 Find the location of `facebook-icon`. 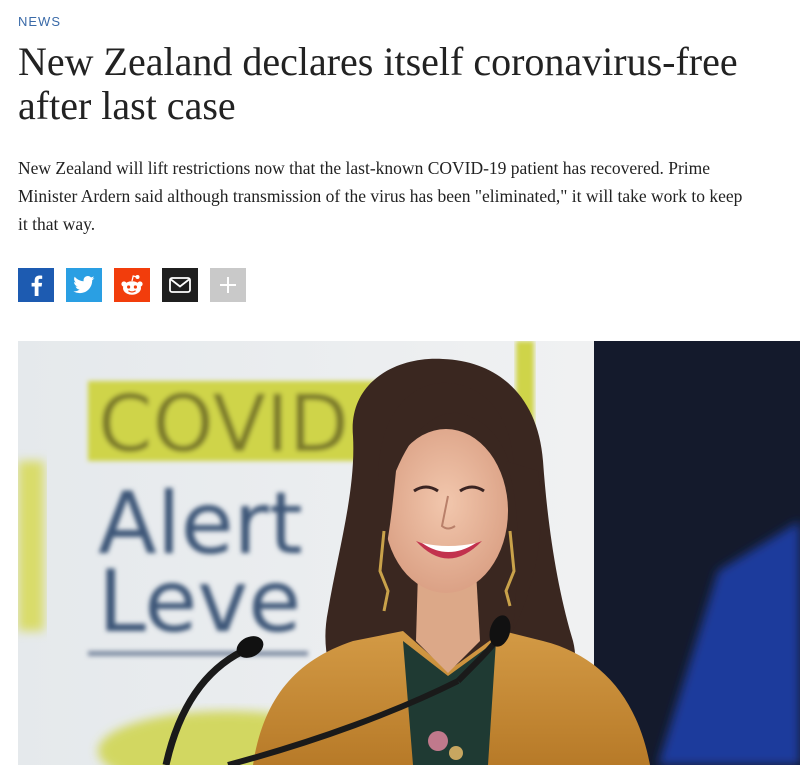

facebook-icon is located at coordinates (37, 285).